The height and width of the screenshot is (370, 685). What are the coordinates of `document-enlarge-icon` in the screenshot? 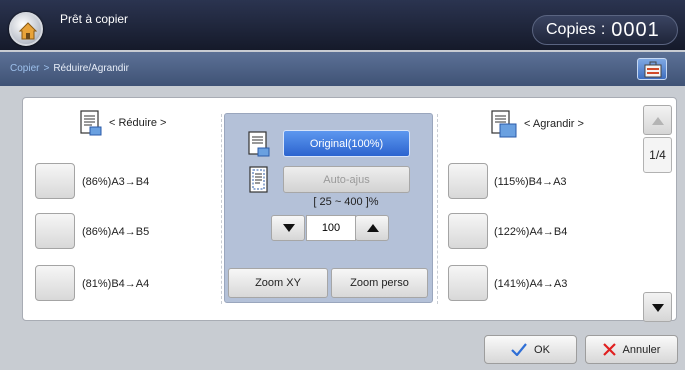 It's located at (504, 124).